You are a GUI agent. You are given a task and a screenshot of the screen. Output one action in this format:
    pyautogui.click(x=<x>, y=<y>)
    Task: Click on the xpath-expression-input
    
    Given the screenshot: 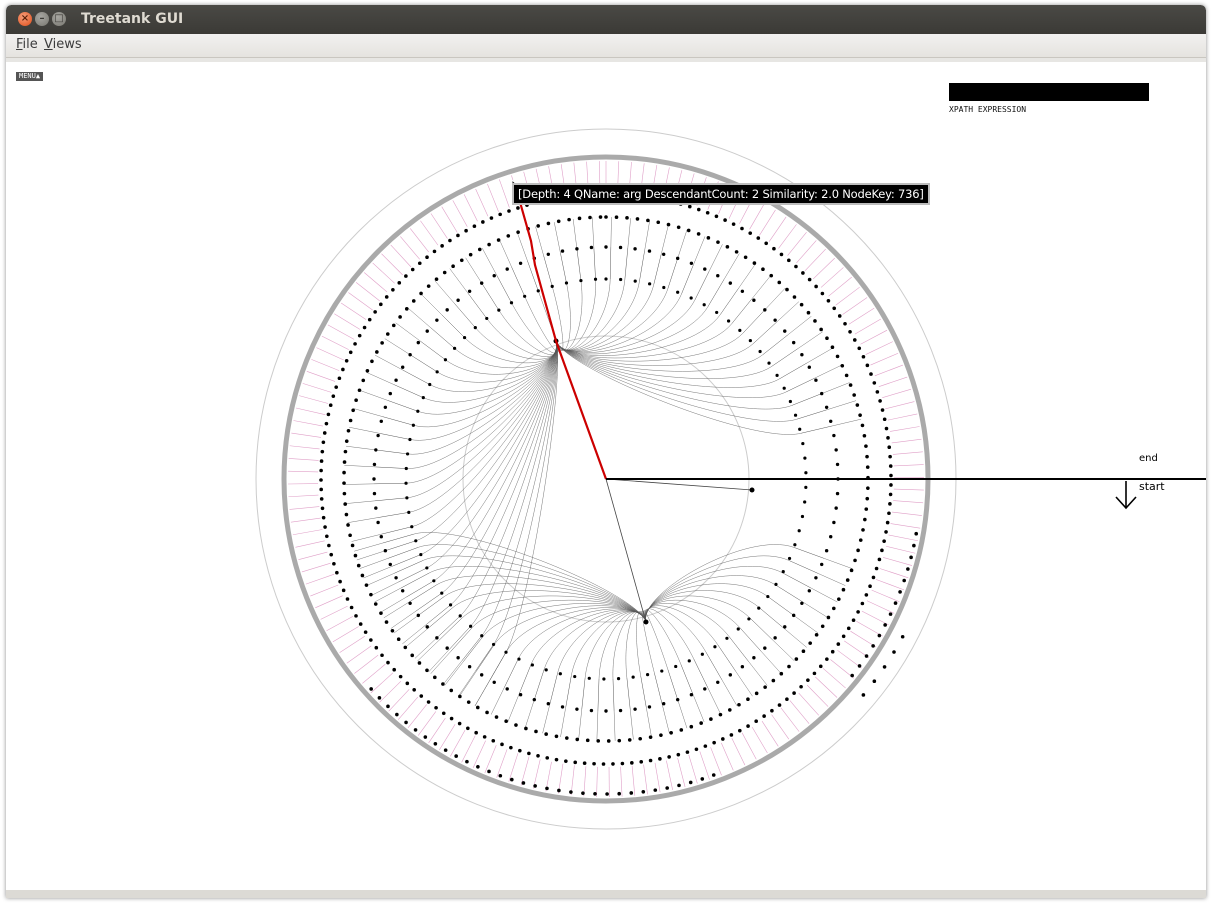 What is the action you would take?
    pyautogui.click(x=1049, y=92)
    